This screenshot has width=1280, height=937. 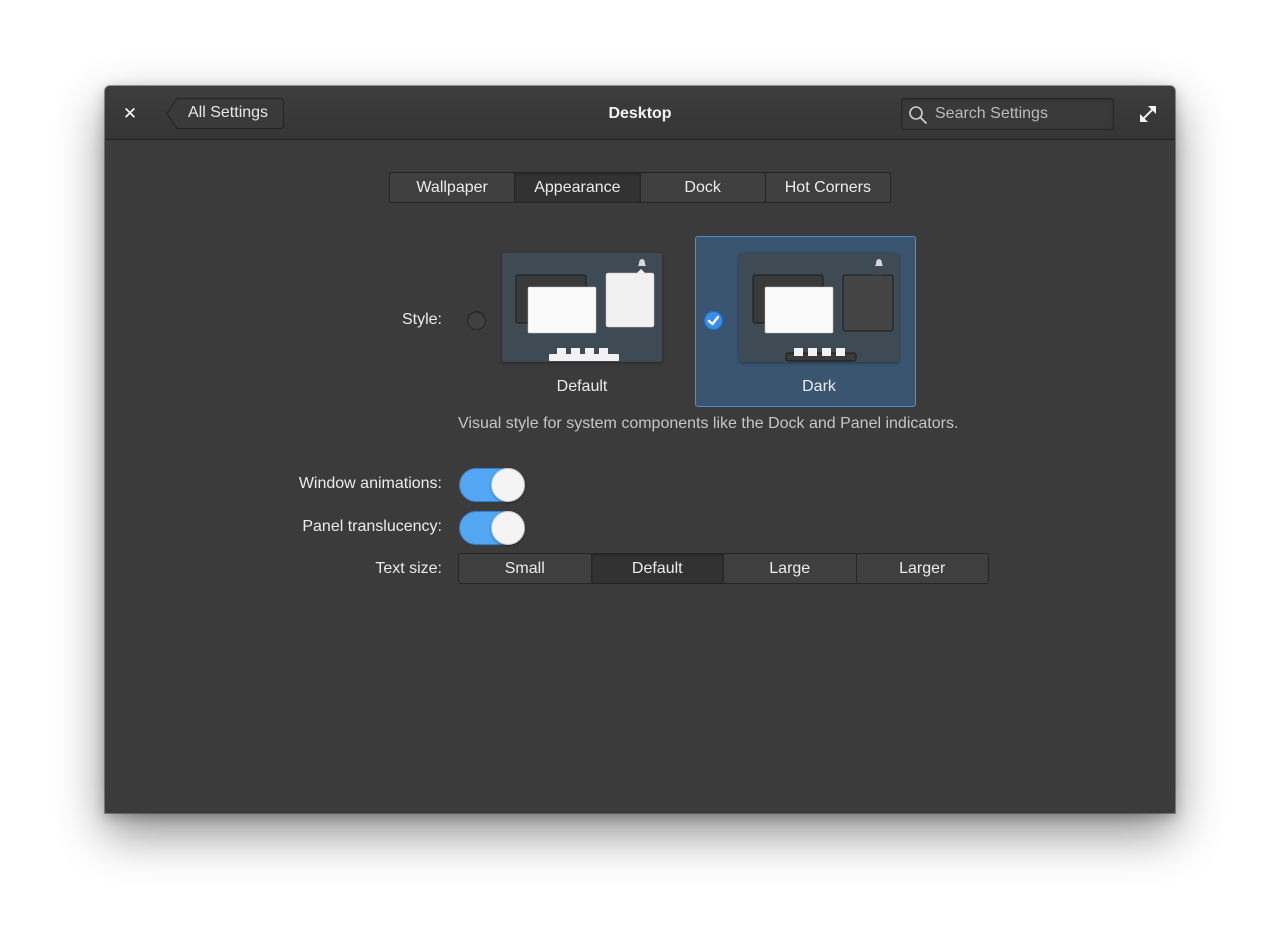 I want to click on close-icon: ✕, so click(x=130, y=114).